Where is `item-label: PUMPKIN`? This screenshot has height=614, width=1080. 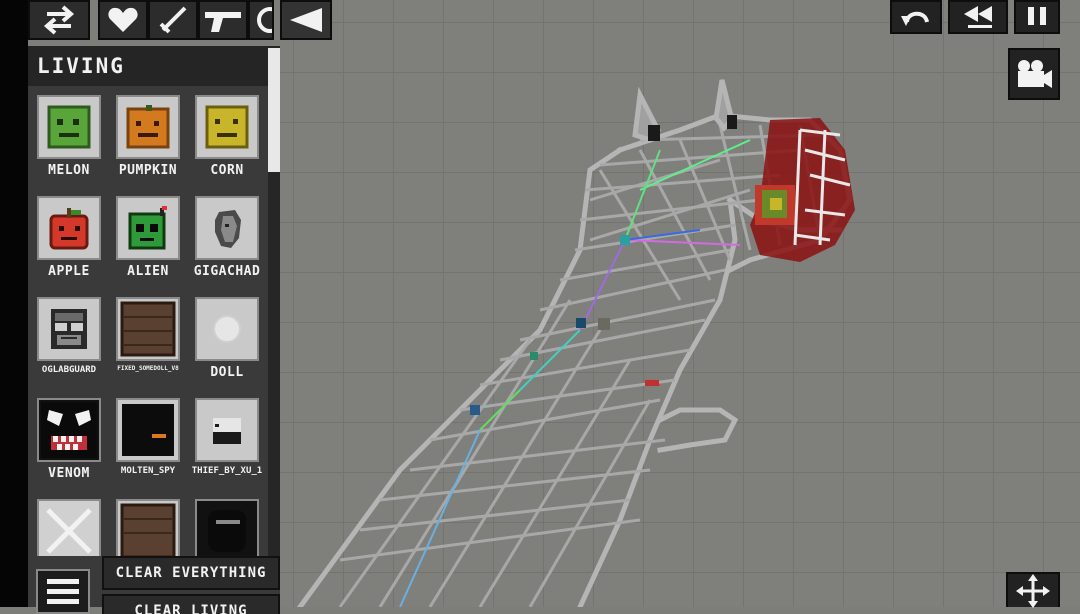
item-label: PUMPKIN is located at coordinates (148, 170).